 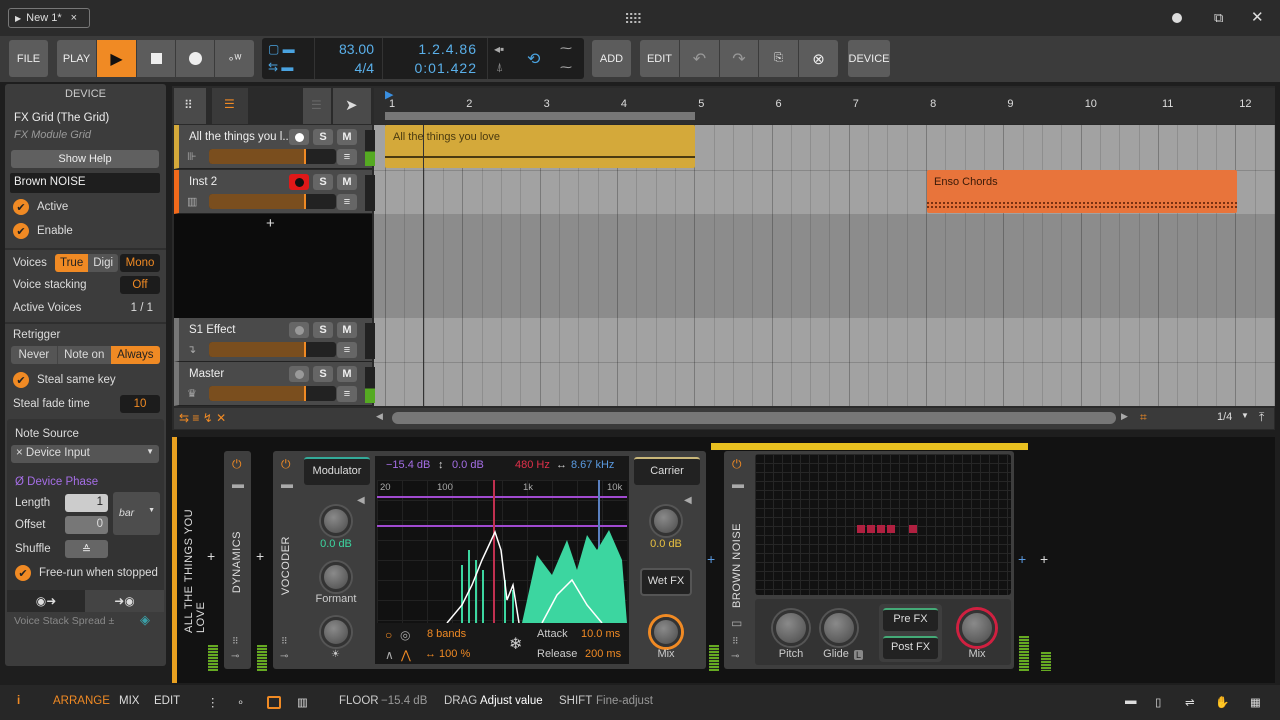 What do you see at coordinates (361, 500) in the screenshot?
I see `speaker-icon: ◀` at bounding box center [361, 500].